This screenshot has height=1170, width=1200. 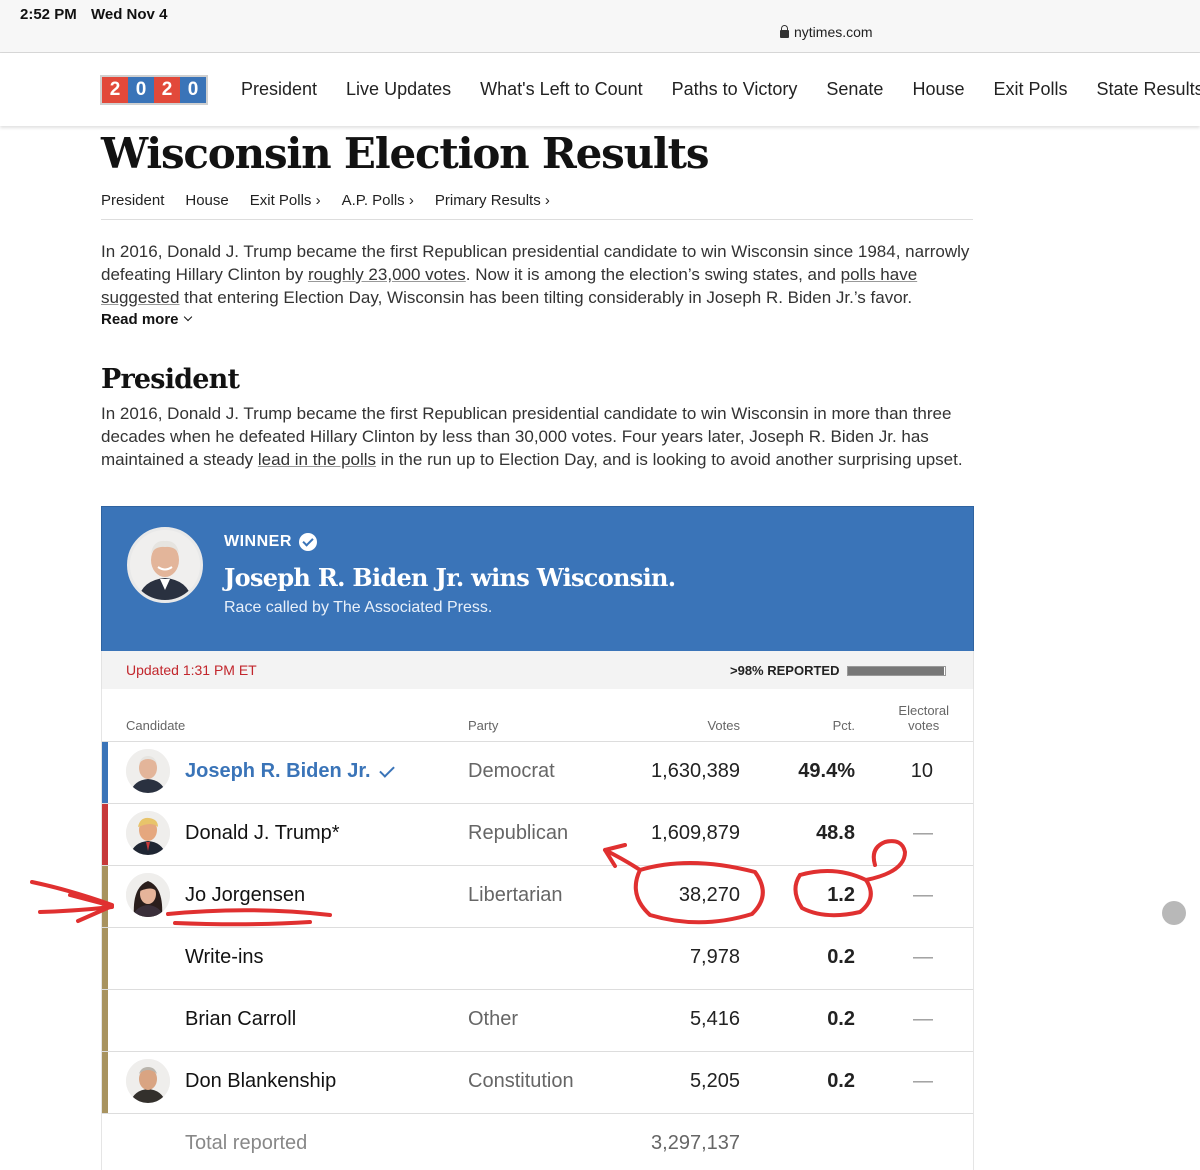 What do you see at coordinates (537, 1021) in the screenshot?
I see `table-row: Brian Carroll Other 5,416 0.2 —` at bounding box center [537, 1021].